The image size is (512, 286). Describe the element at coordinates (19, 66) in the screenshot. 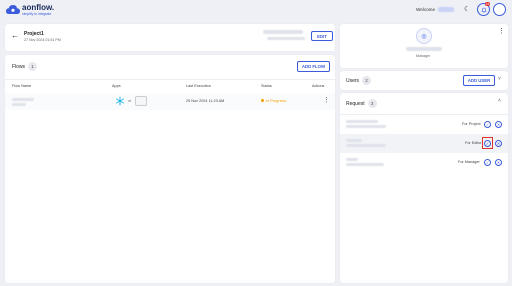

I see `flows-title: Flows` at that location.